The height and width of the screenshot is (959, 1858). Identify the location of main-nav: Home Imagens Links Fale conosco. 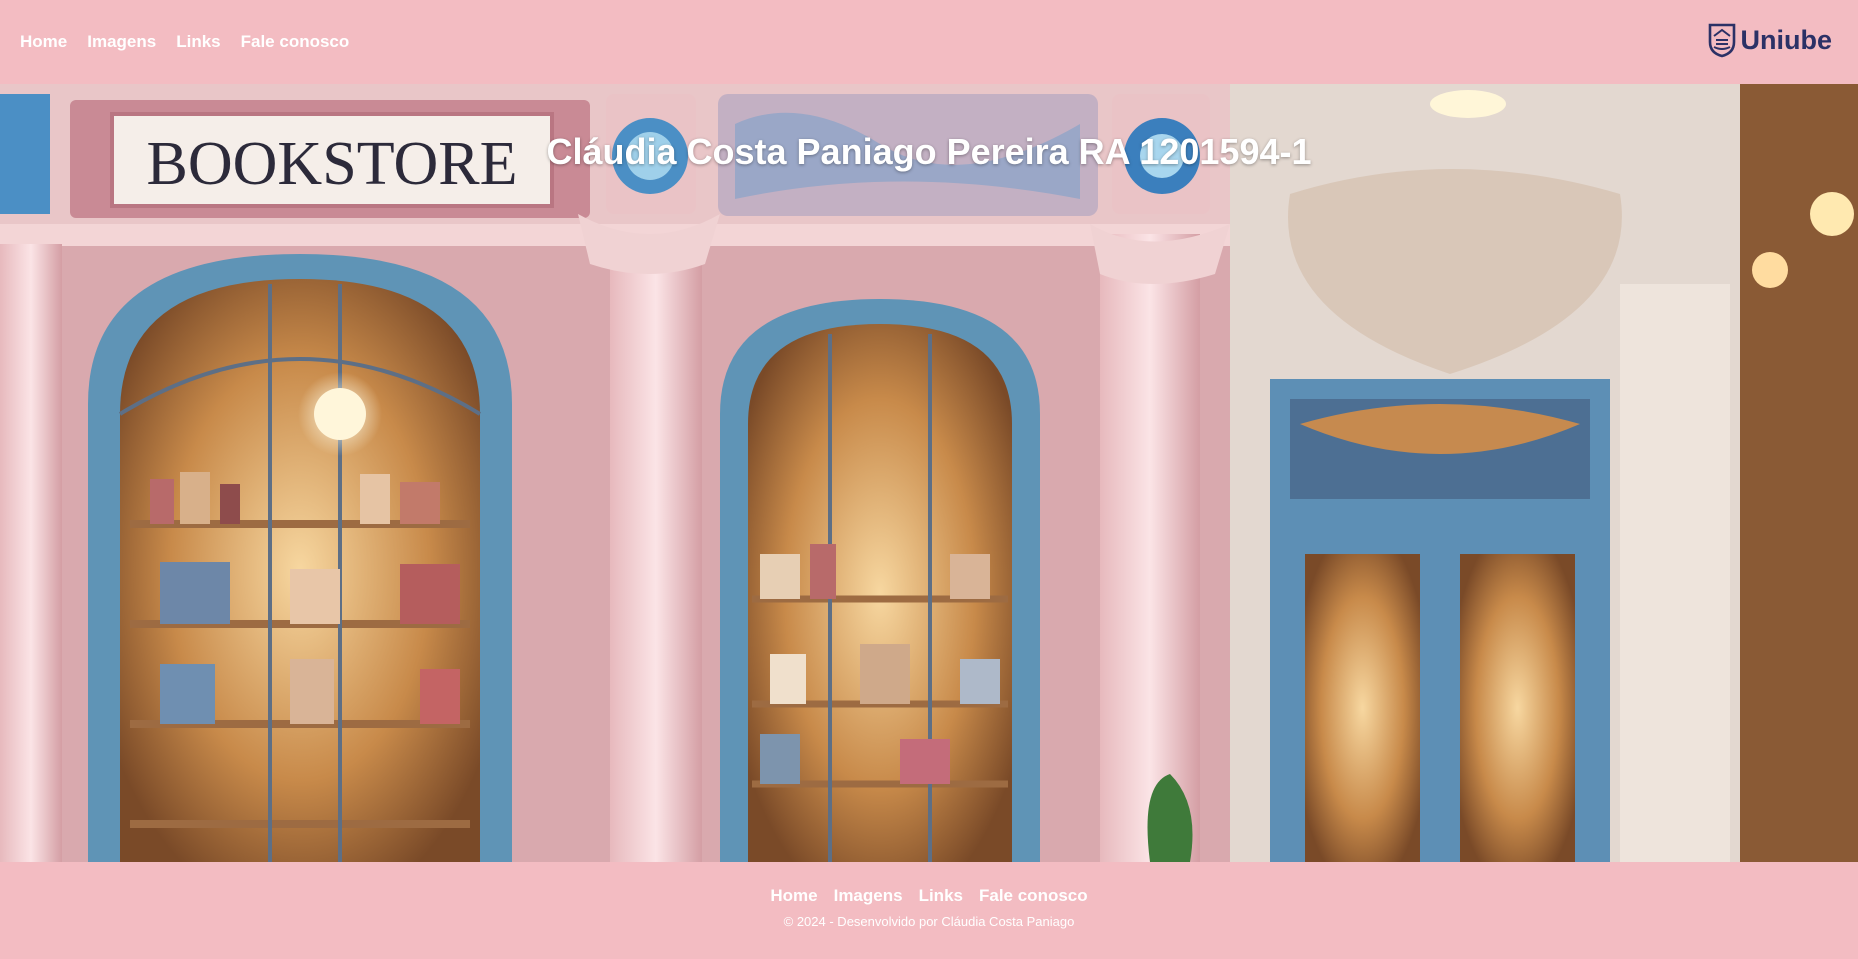
(184, 42).